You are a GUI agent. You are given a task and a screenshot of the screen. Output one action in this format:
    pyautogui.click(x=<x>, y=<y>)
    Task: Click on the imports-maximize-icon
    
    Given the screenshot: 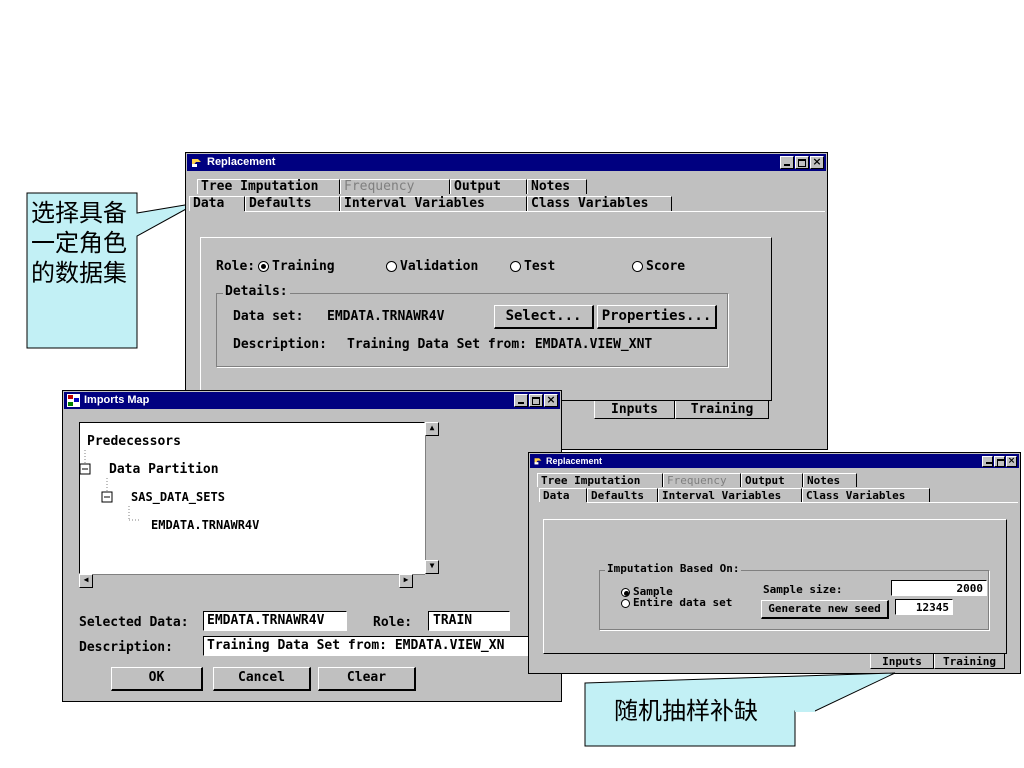 What is the action you would take?
    pyautogui.click(x=536, y=400)
    